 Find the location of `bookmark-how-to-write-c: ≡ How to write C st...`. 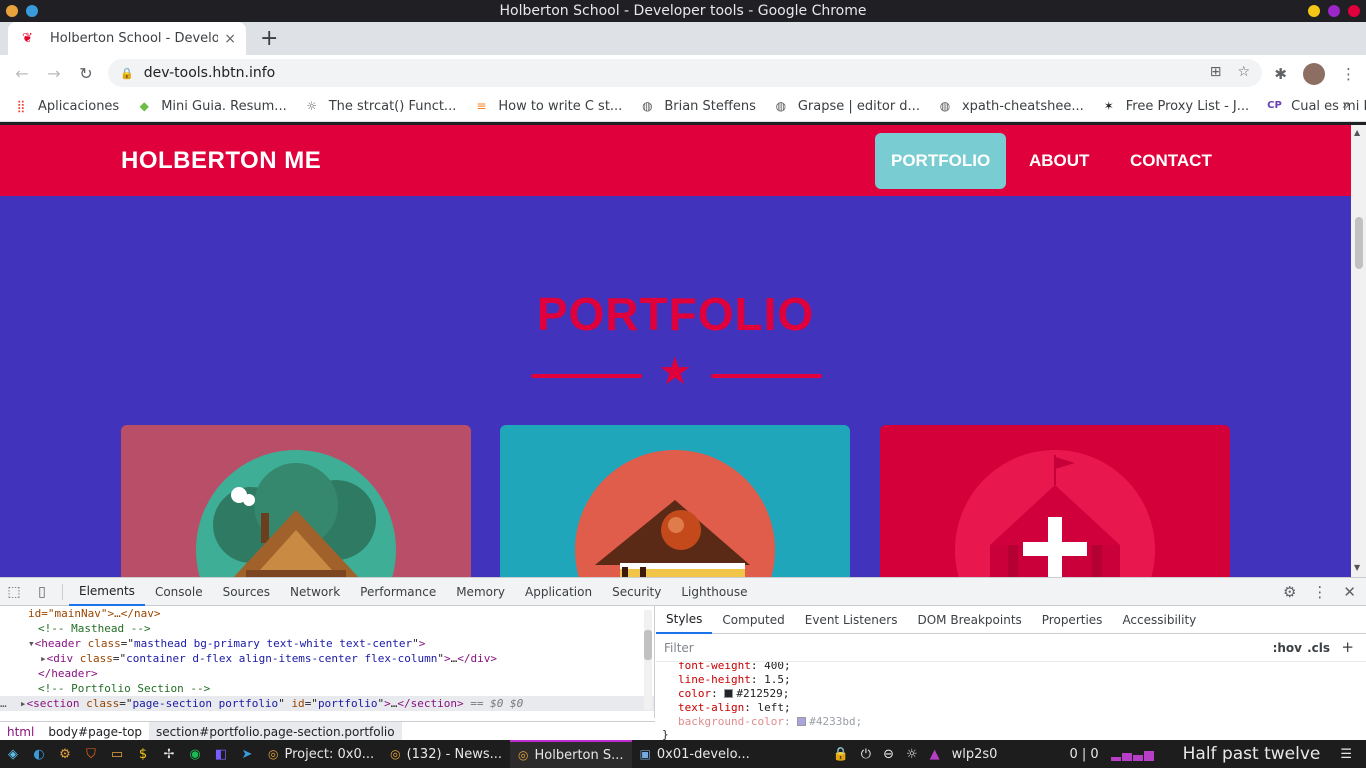

bookmark-how-to-write-c: ≡ How to write C st... is located at coordinates (548, 106).